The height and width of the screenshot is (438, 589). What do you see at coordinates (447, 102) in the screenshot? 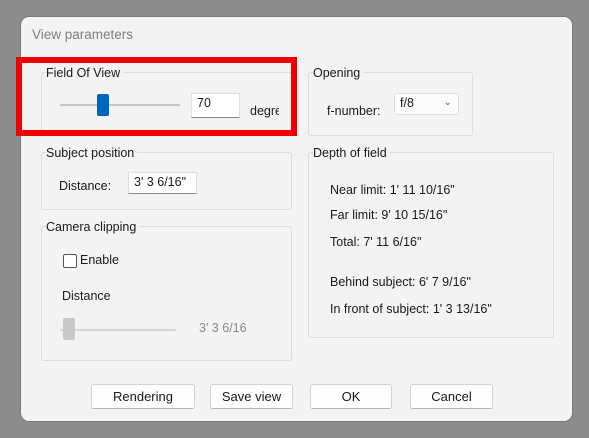
I see `chevron-down-icon: ⌄` at bounding box center [447, 102].